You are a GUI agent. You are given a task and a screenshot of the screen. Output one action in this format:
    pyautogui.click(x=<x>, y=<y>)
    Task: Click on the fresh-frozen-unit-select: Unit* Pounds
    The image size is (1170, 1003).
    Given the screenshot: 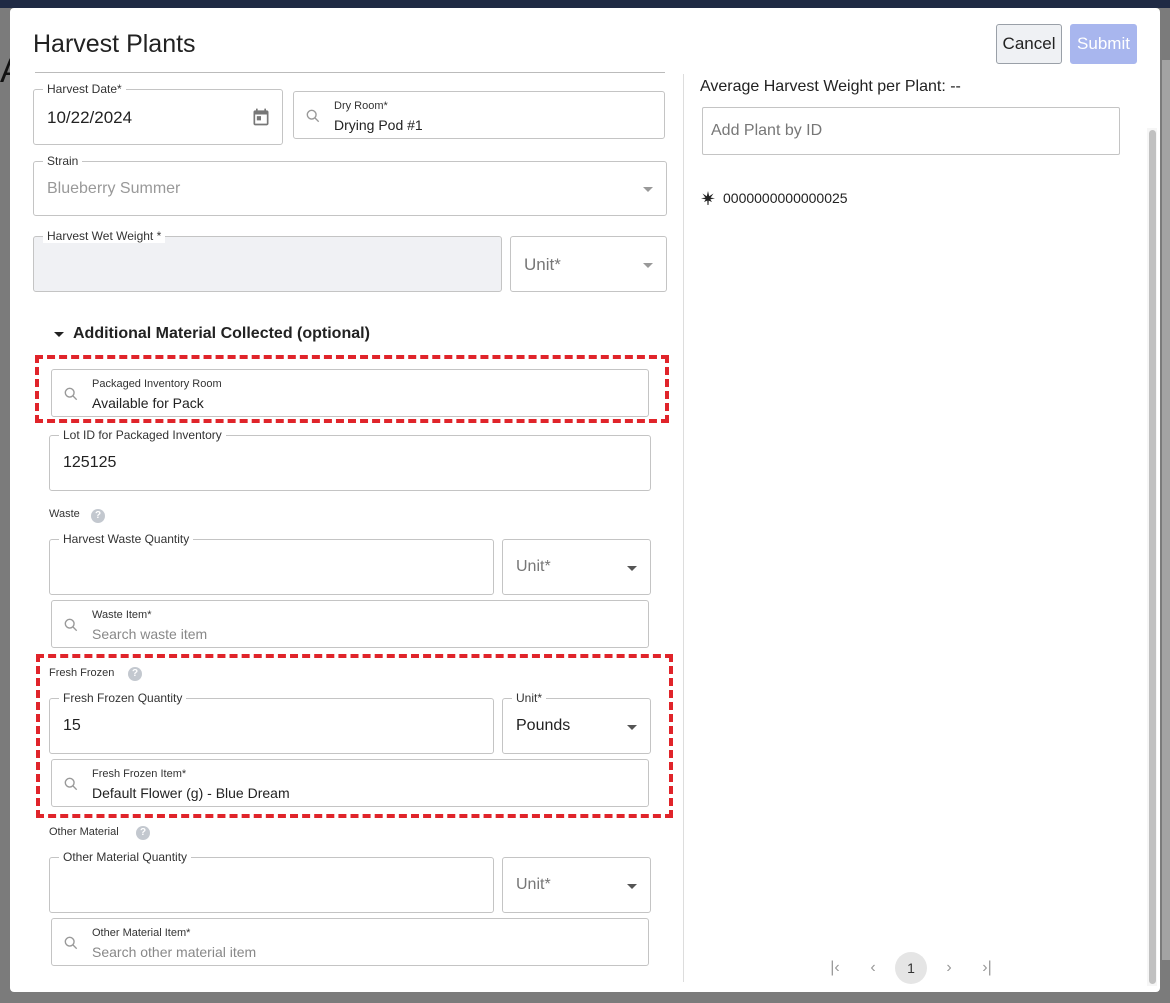 What is the action you would take?
    pyautogui.click(x=576, y=722)
    